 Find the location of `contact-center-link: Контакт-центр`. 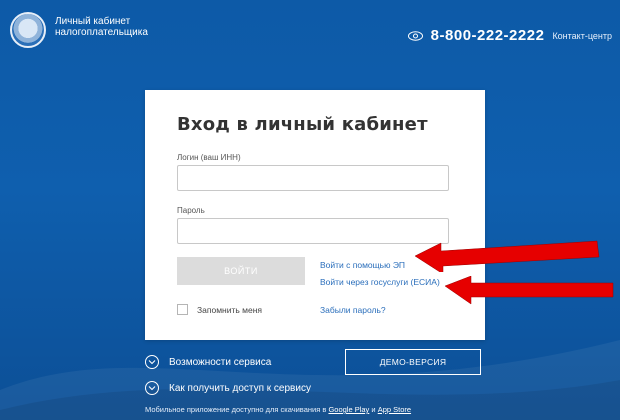

contact-center-link: Контакт-центр is located at coordinates (582, 36).